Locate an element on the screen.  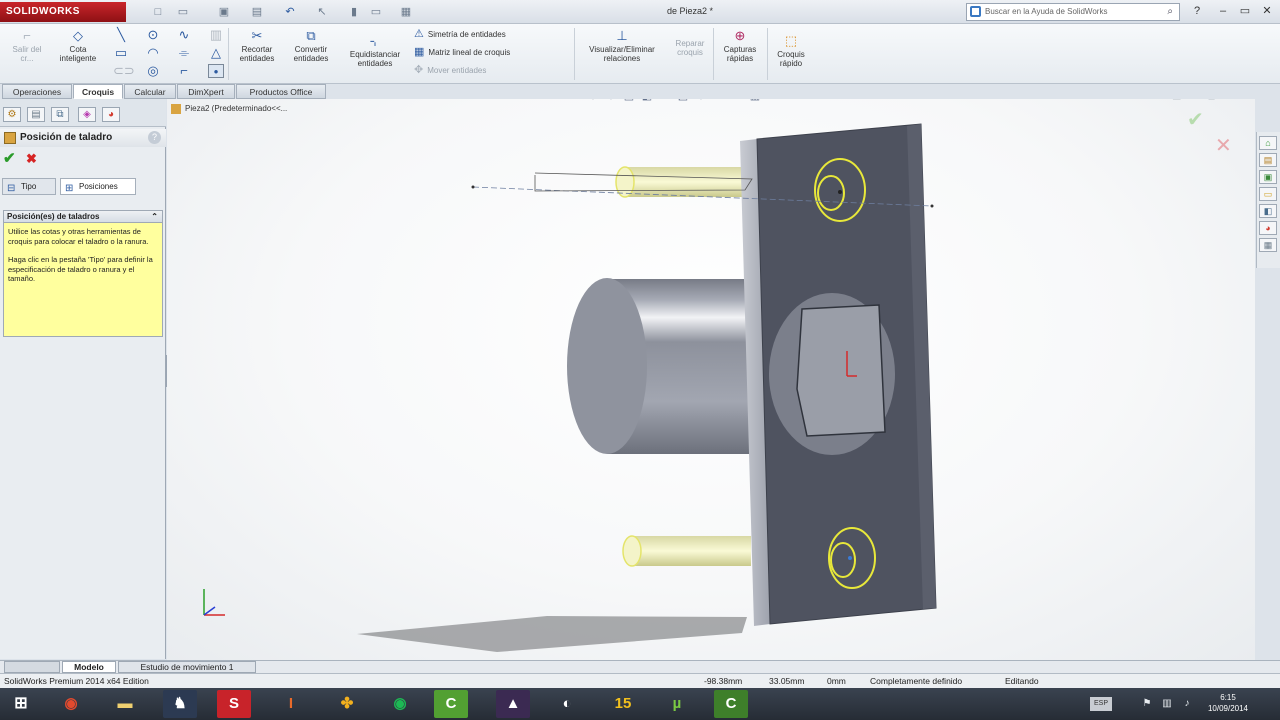
spline-tool-icon: ∿ is located at coordinates (184, 35).